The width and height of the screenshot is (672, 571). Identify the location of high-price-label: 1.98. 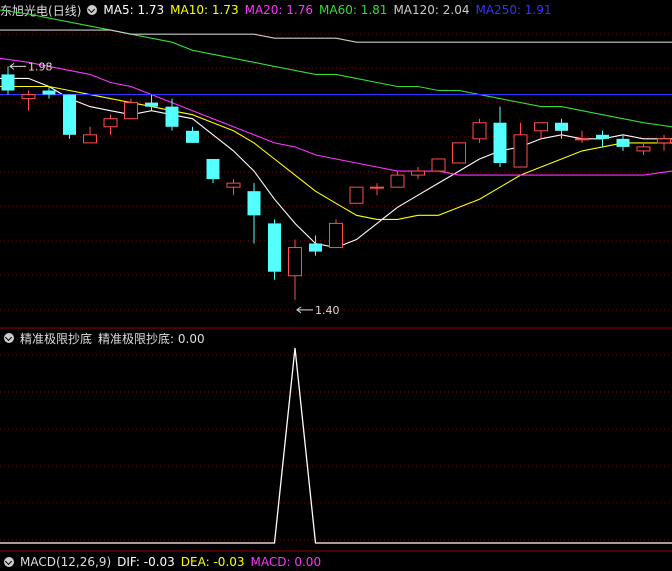
(40, 66).